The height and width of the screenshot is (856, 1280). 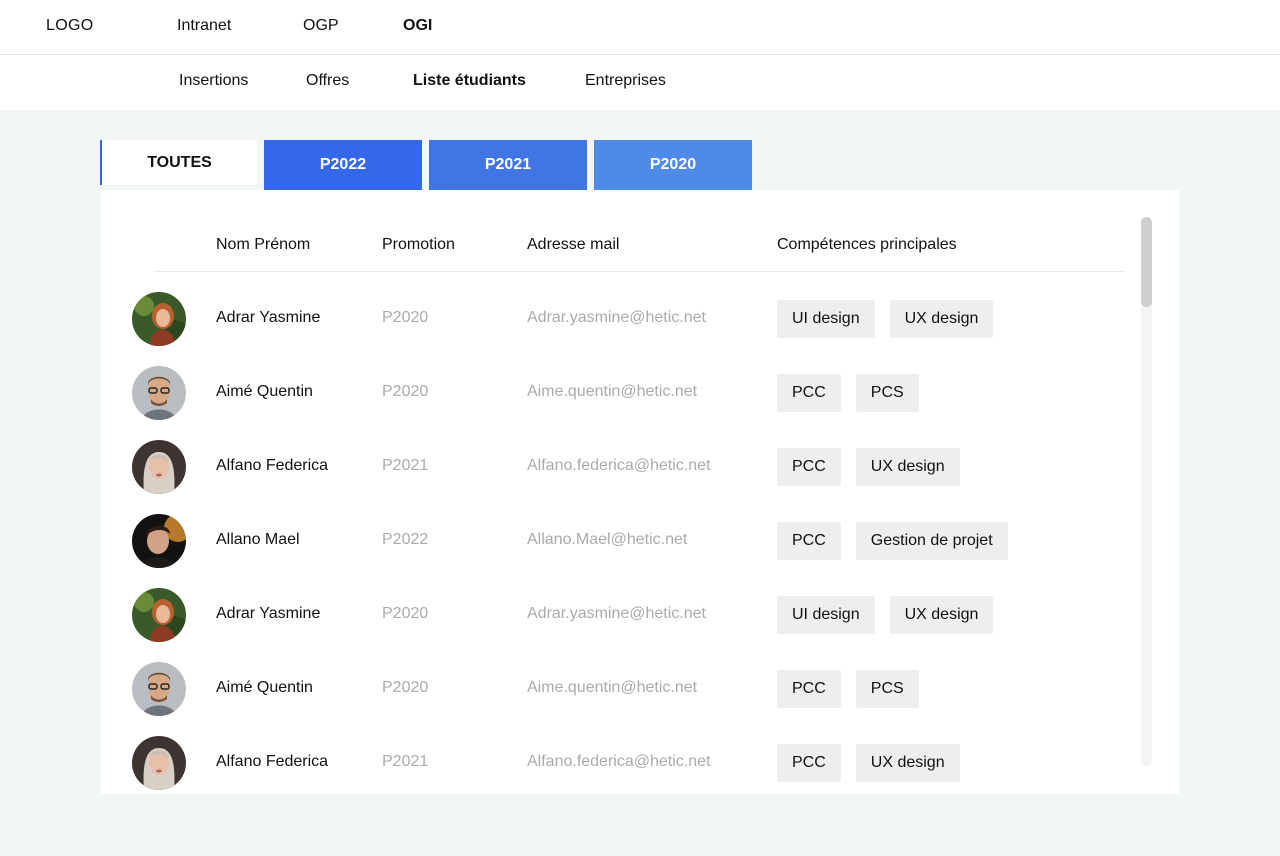 I want to click on top-nav-item-ogi: OGI, so click(x=417, y=26).